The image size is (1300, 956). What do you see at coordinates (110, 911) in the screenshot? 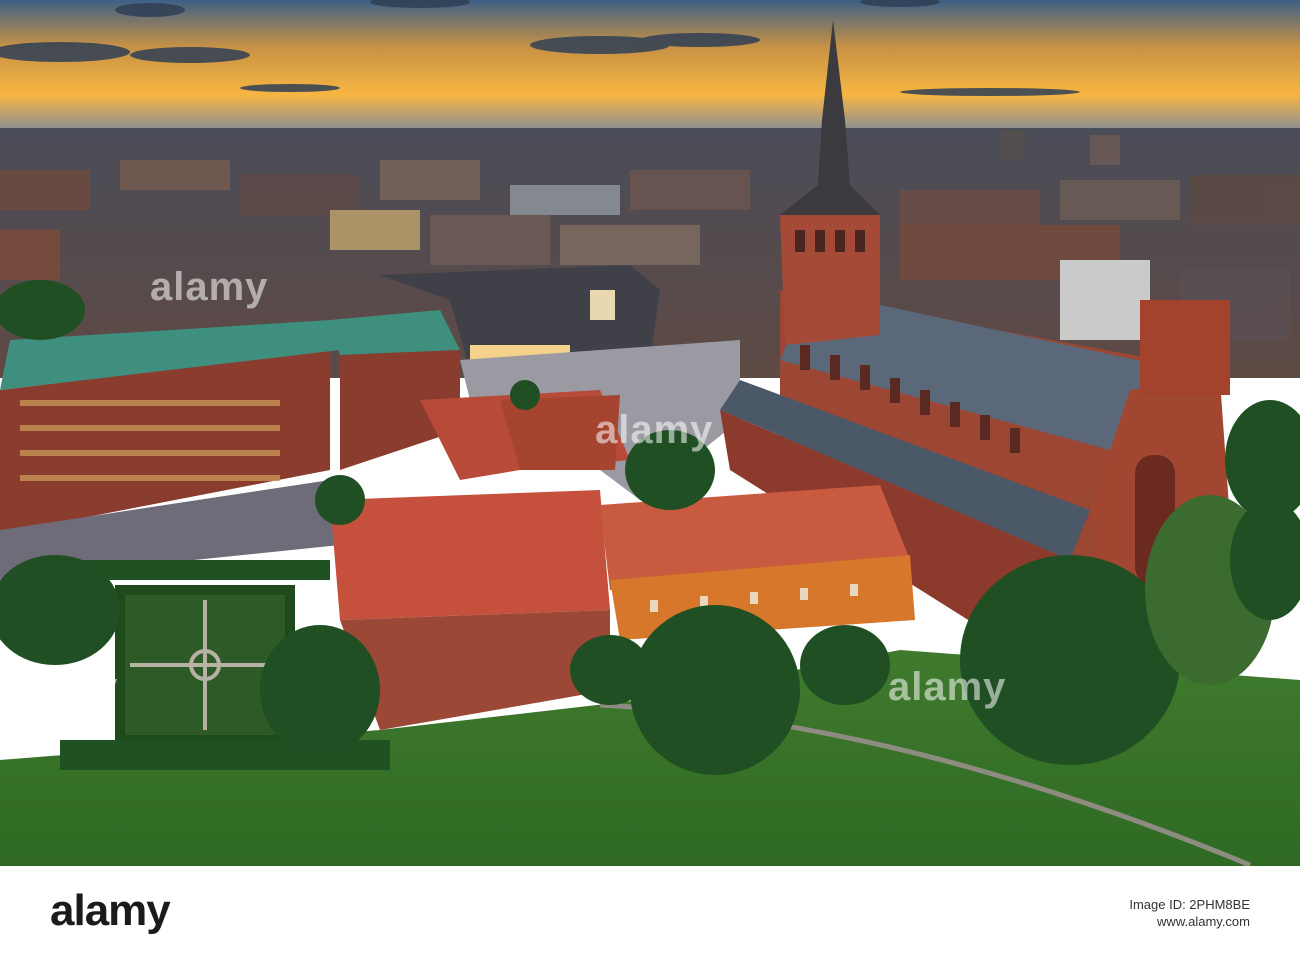
I see `alamy-logo: alamy` at bounding box center [110, 911].